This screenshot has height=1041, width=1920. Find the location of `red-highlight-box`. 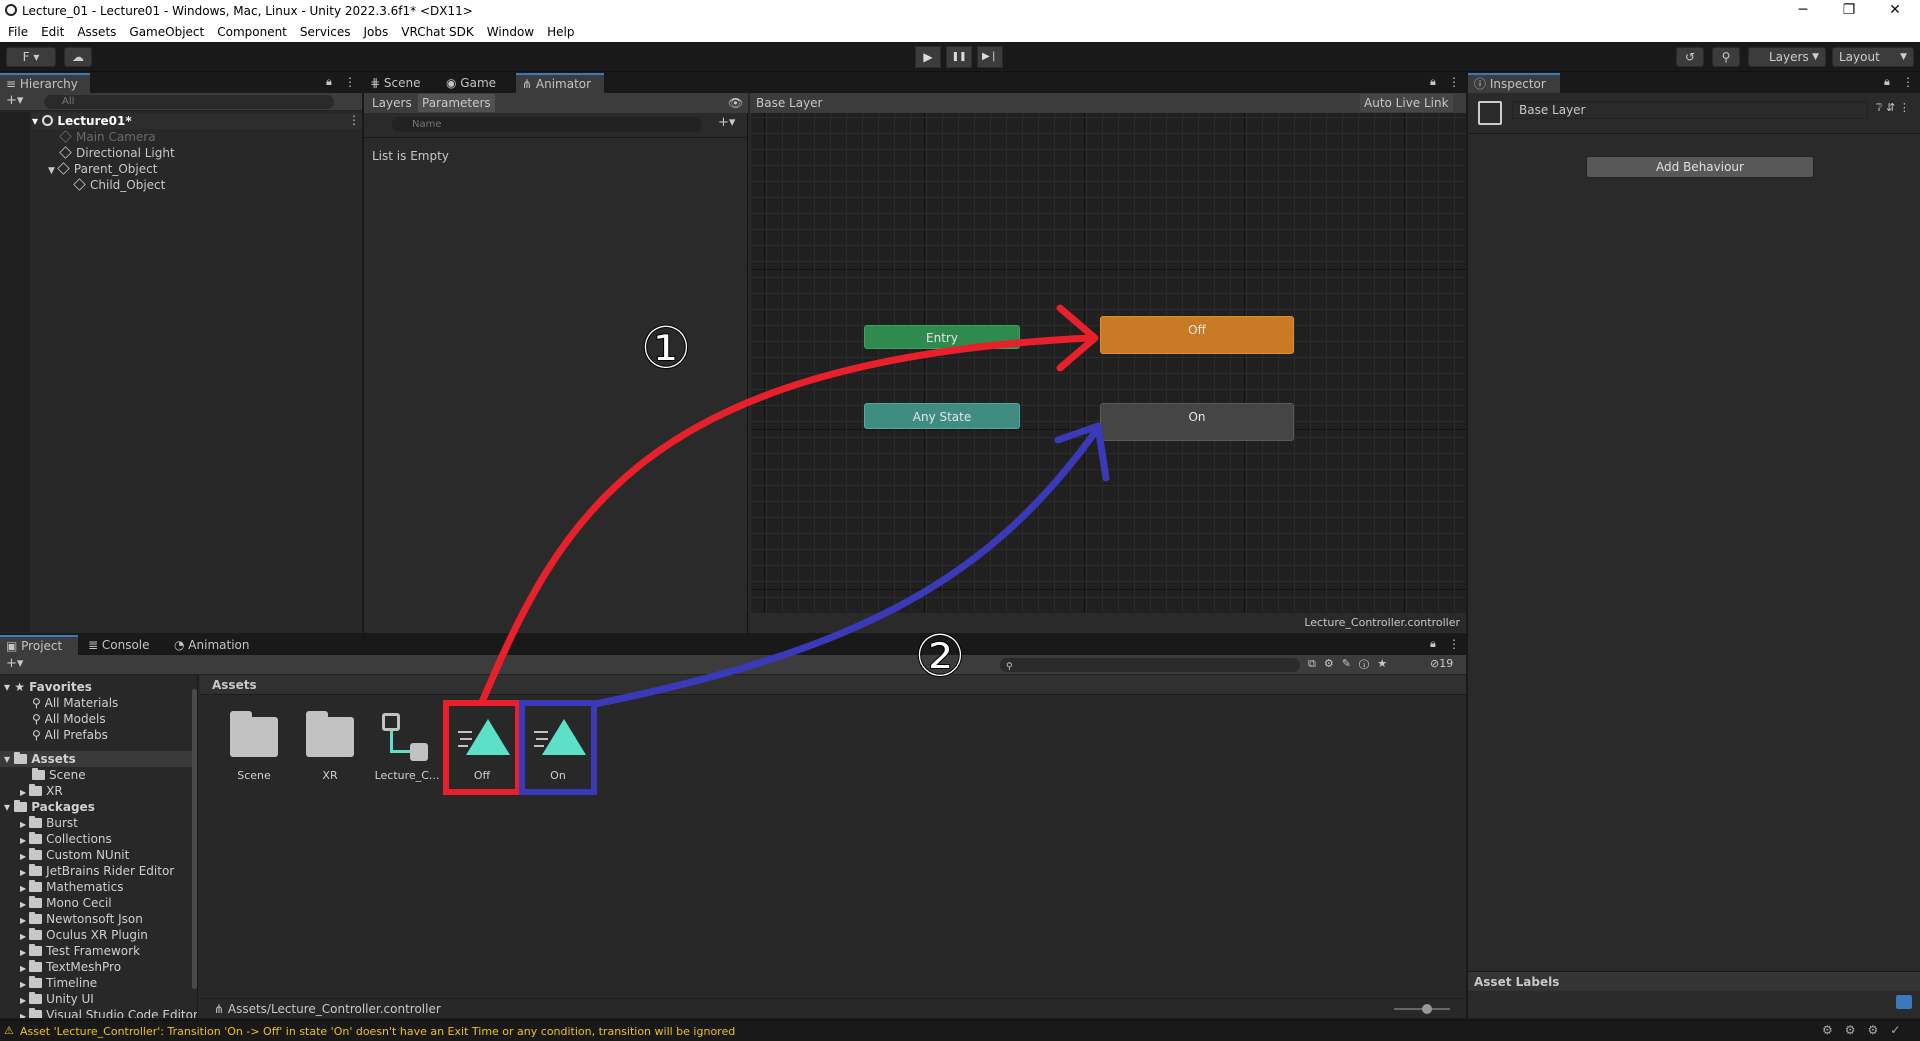

red-highlight-box is located at coordinates (482, 747).